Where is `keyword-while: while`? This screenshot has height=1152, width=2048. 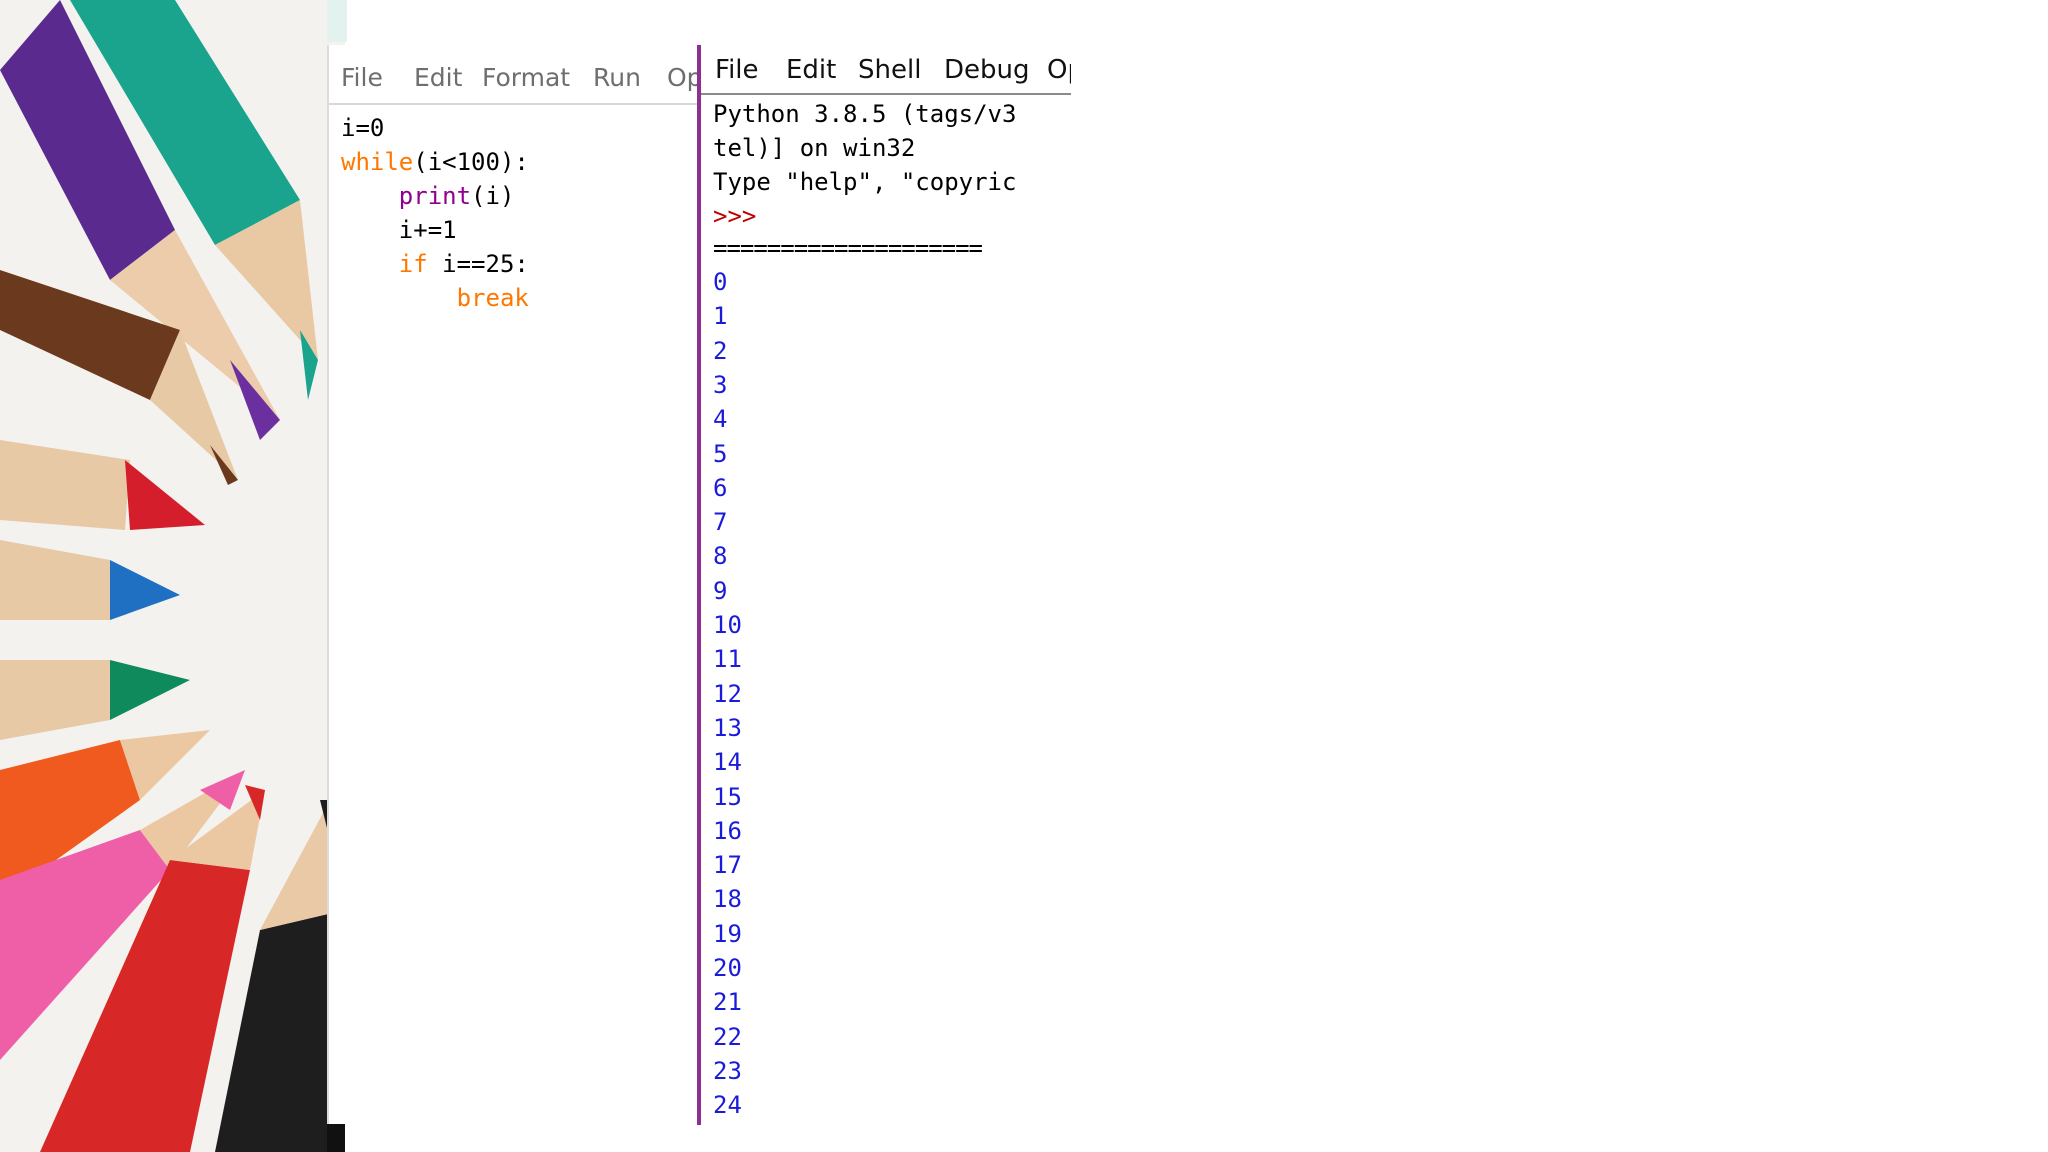 keyword-while: while is located at coordinates (377, 162).